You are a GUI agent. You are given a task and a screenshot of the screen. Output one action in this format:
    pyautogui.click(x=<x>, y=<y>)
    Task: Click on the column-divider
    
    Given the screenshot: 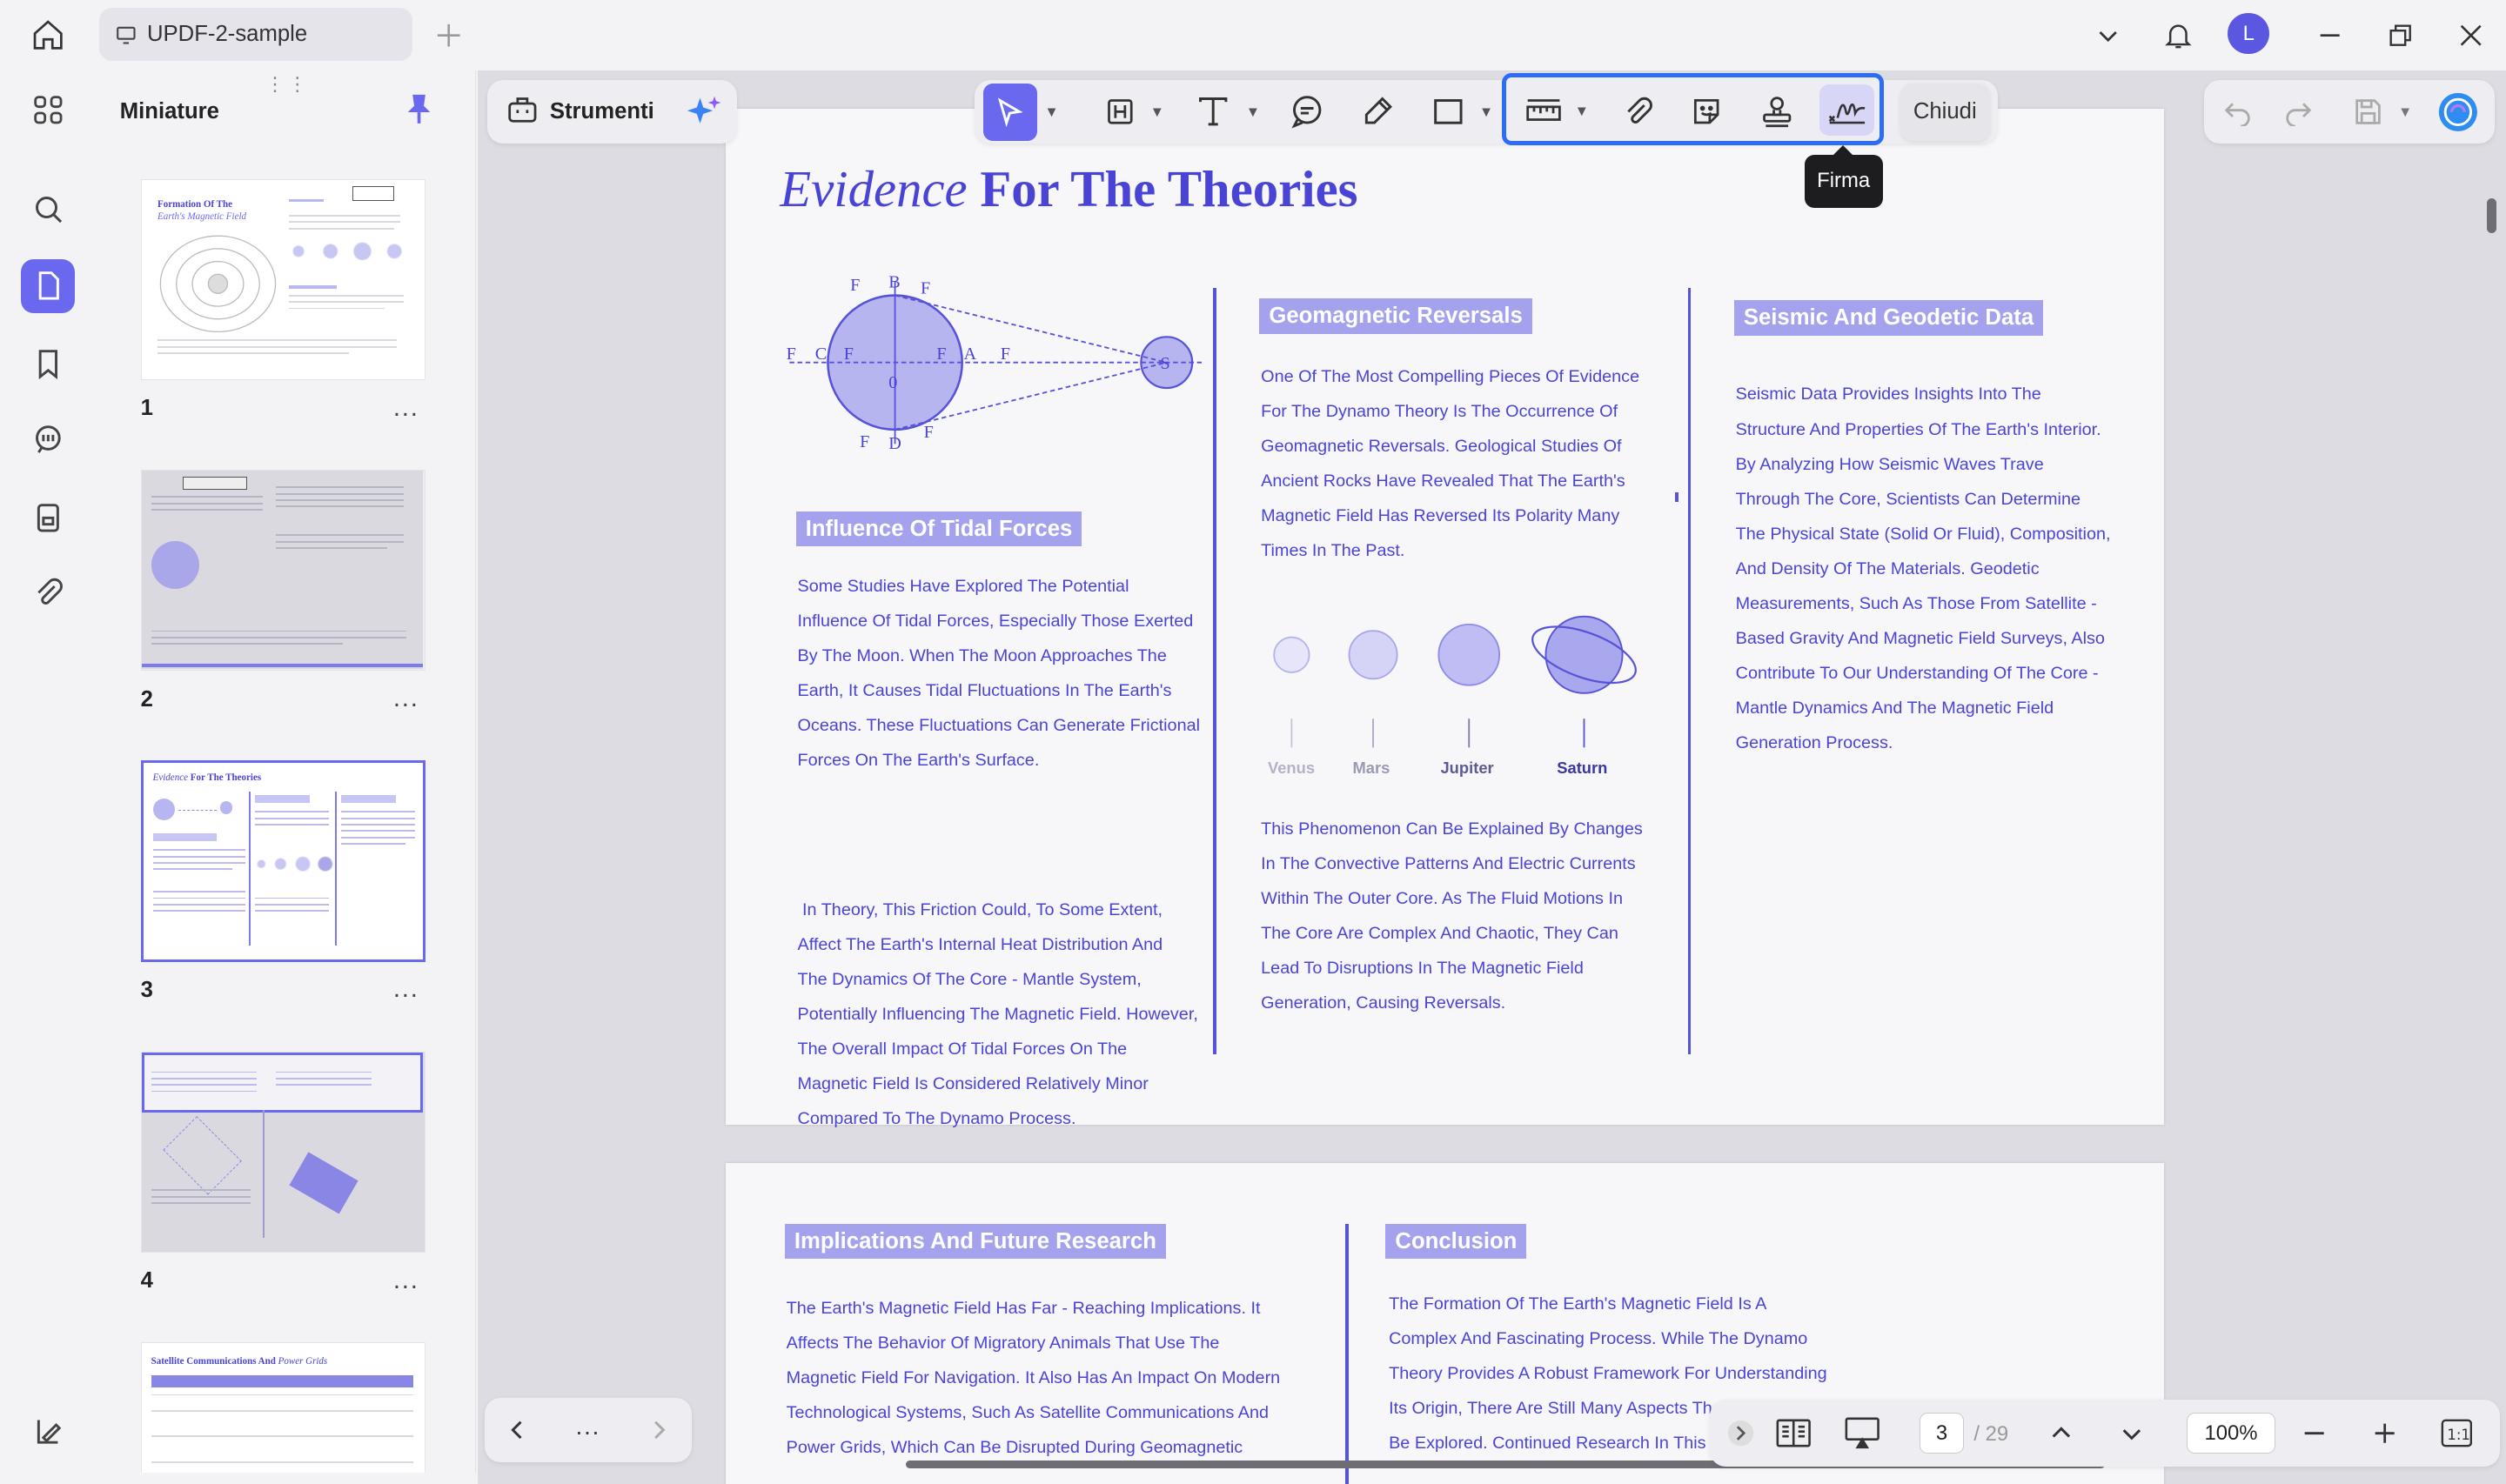 What is the action you would take?
    pyautogui.click(x=1689, y=671)
    